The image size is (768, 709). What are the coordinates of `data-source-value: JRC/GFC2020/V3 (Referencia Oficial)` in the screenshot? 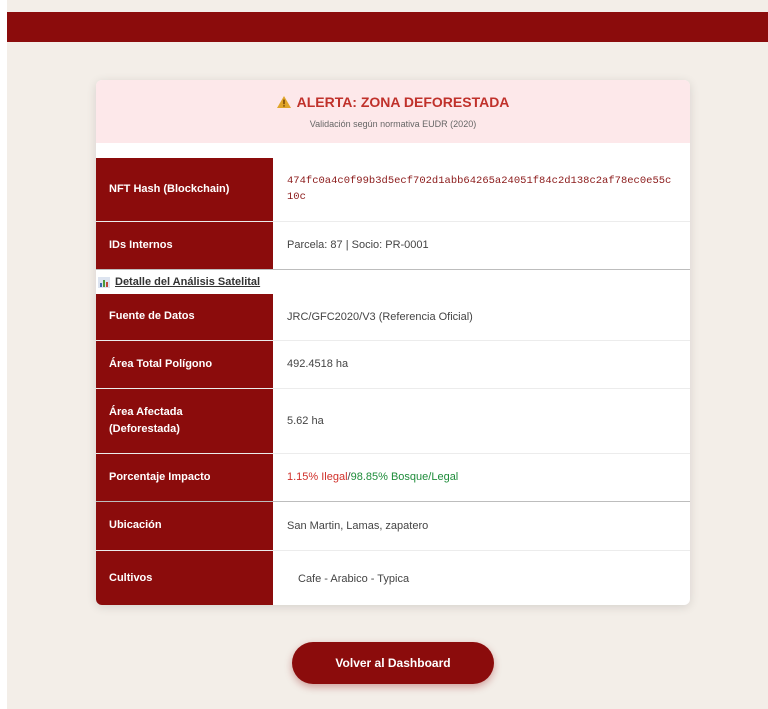 It's located at (380, 316).